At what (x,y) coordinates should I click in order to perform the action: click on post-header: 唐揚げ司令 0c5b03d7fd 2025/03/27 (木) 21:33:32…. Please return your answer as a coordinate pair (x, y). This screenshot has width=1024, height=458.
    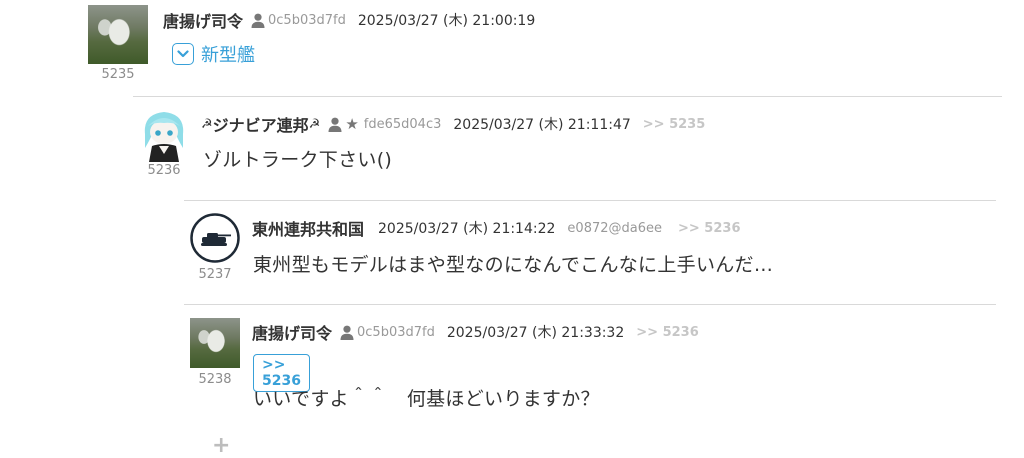
    Looking at the image, I should click on (475, 332).